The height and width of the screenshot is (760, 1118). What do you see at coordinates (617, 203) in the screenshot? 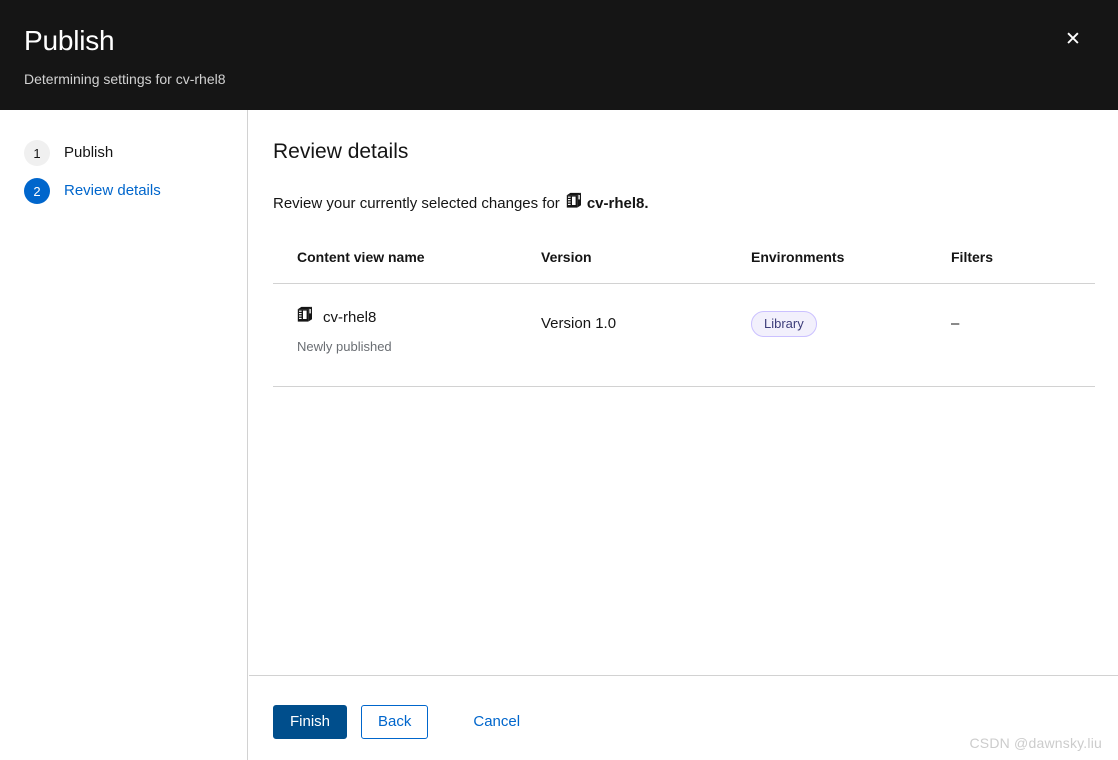
I see `review-target-name: cv-rhel8.` at bounding box center [617, 203].